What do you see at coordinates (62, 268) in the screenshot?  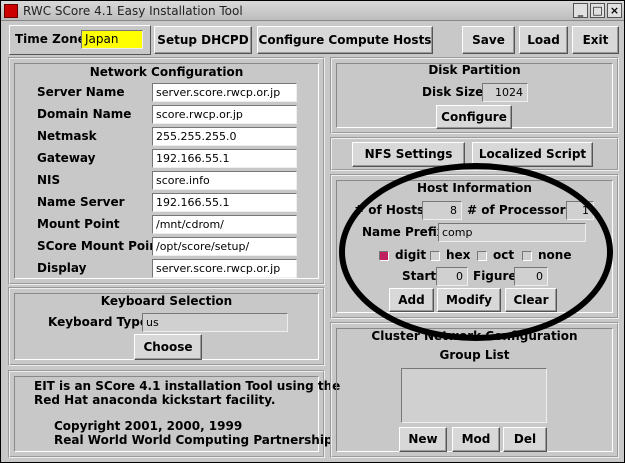 I see `network-row-label: Display` at bounding box center [62, 268].